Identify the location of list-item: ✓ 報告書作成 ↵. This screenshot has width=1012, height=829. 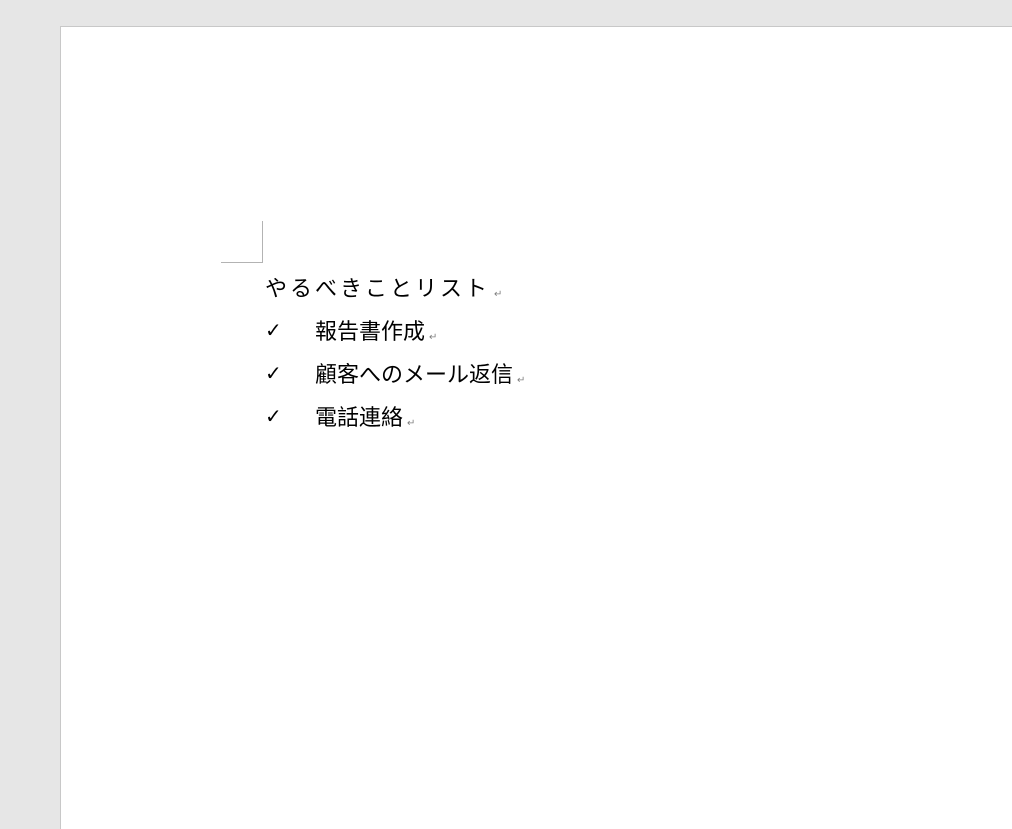
(351, 330).